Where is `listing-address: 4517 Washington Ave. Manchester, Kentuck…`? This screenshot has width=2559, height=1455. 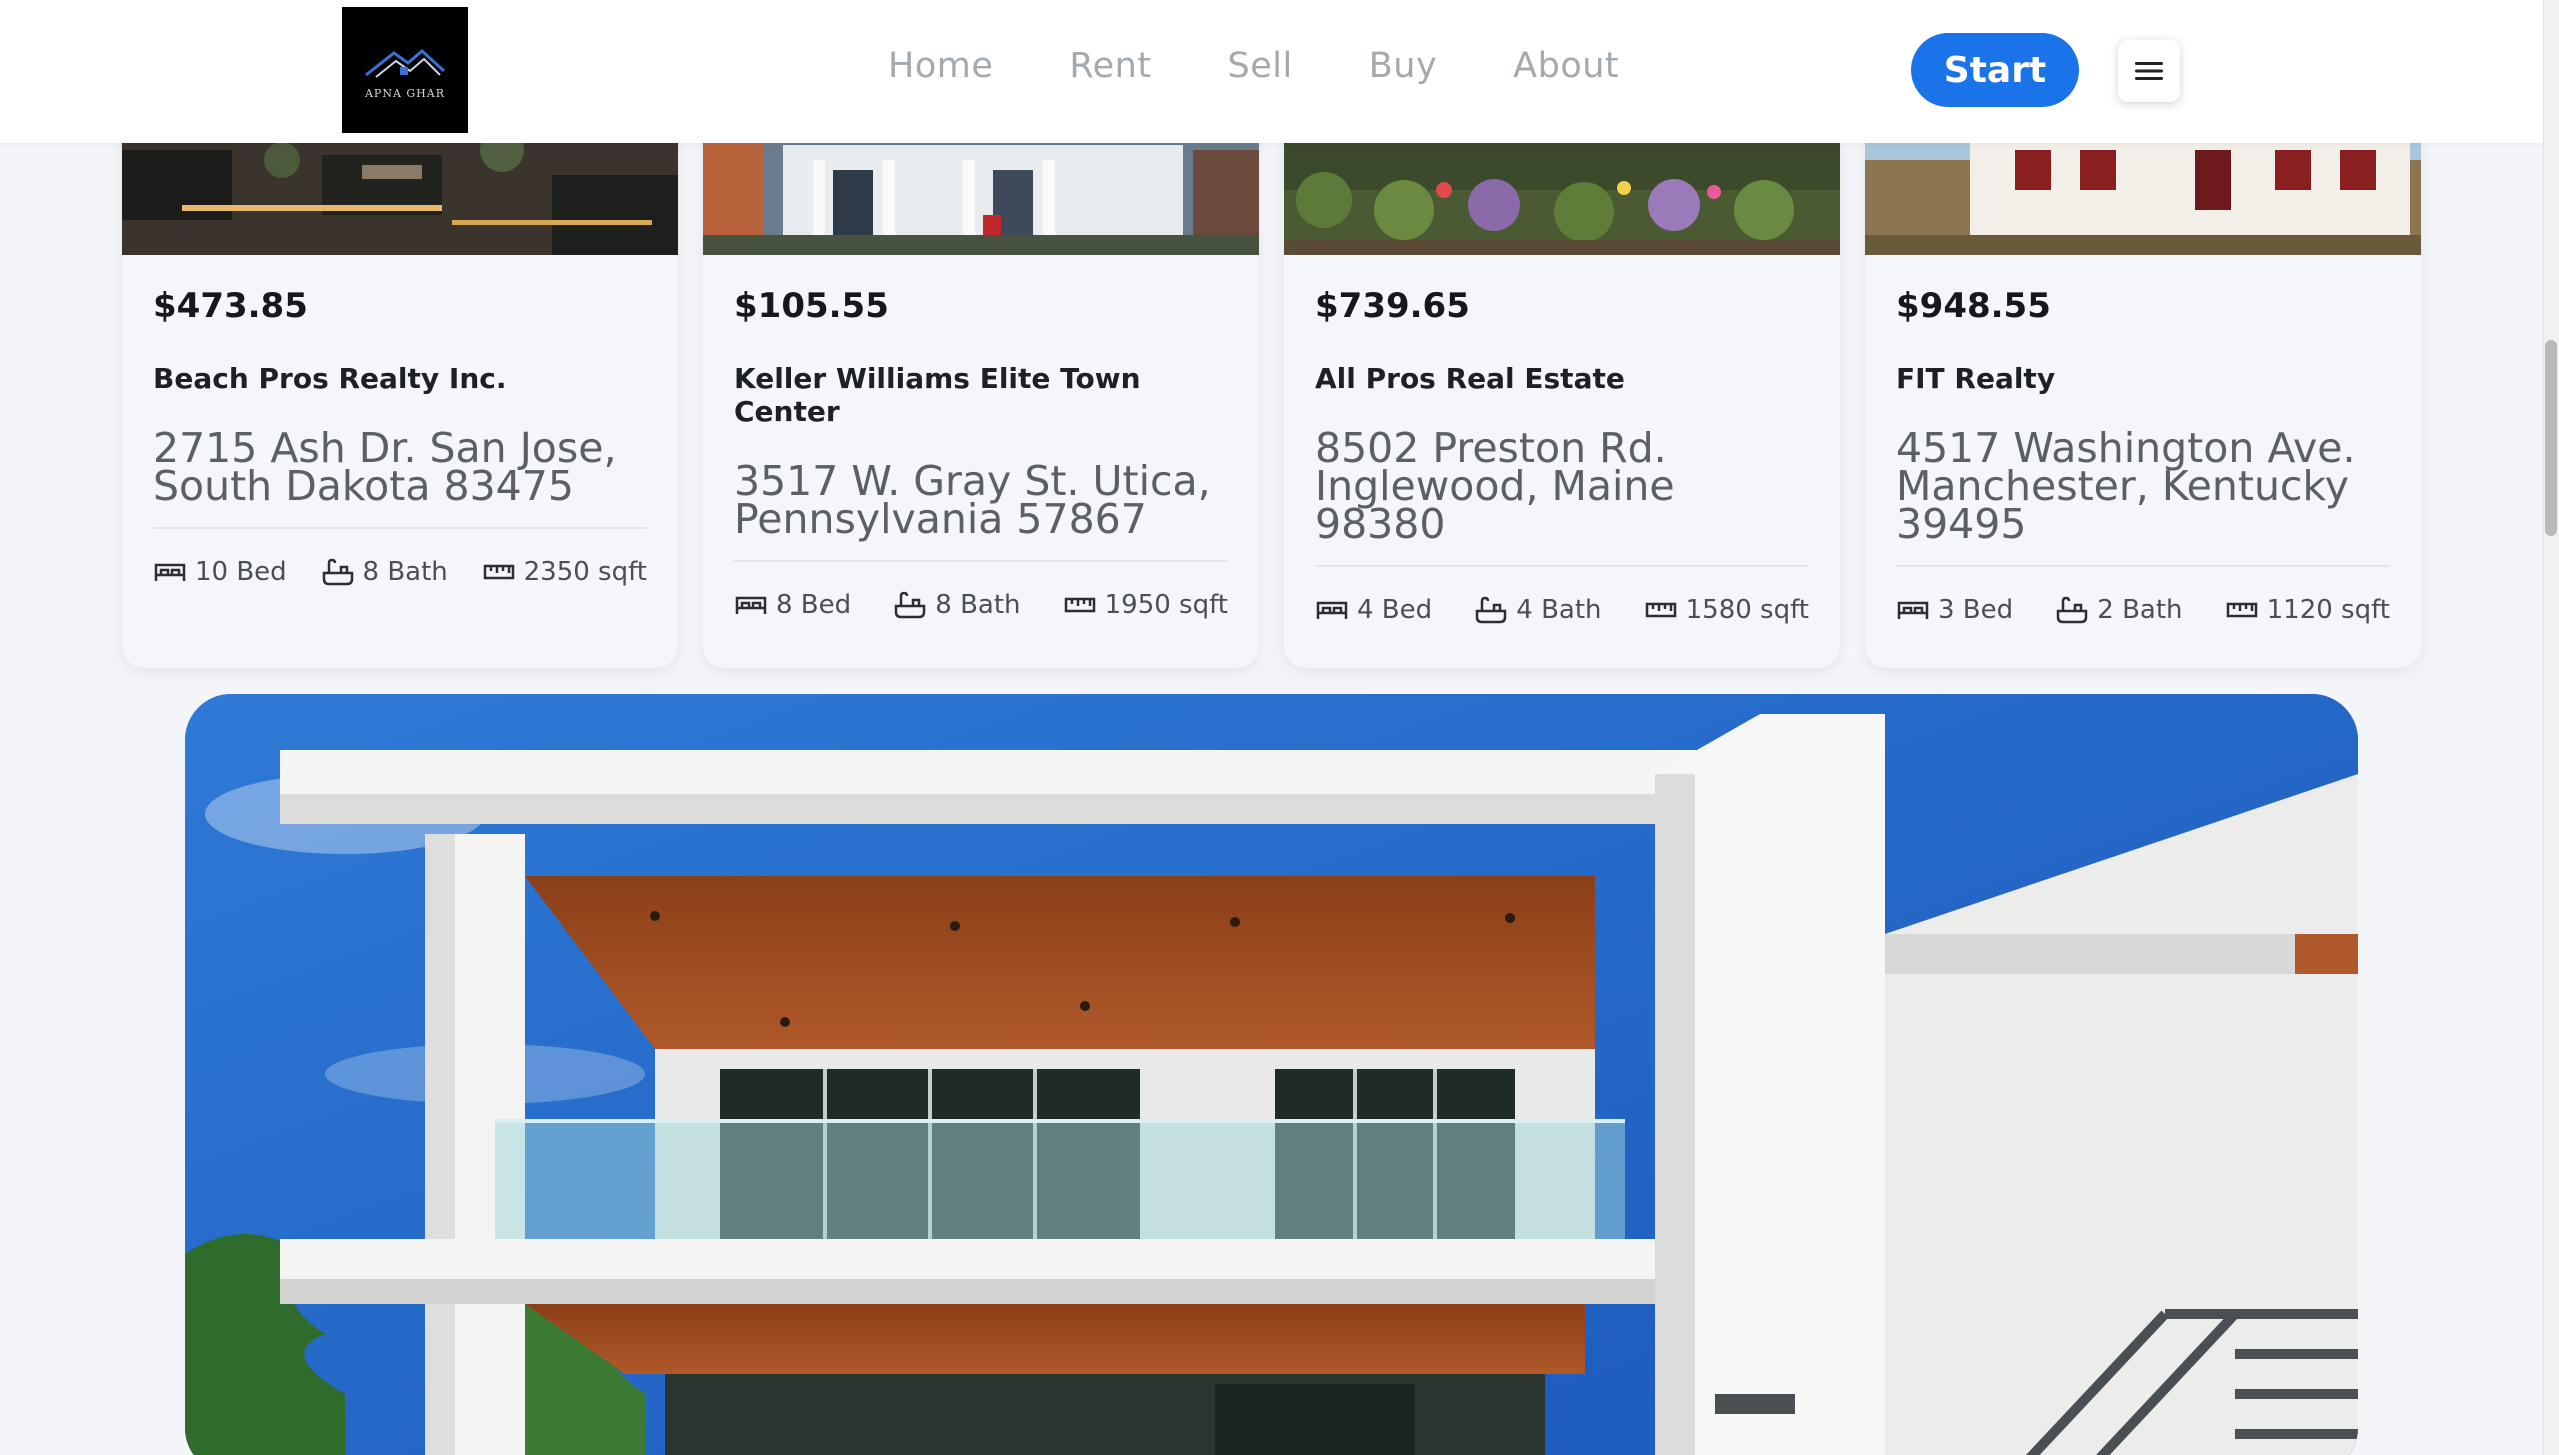
listing-address: 4517 Washington Ave. Manchester, Kentuck… is located at coordinates (2126, 486).